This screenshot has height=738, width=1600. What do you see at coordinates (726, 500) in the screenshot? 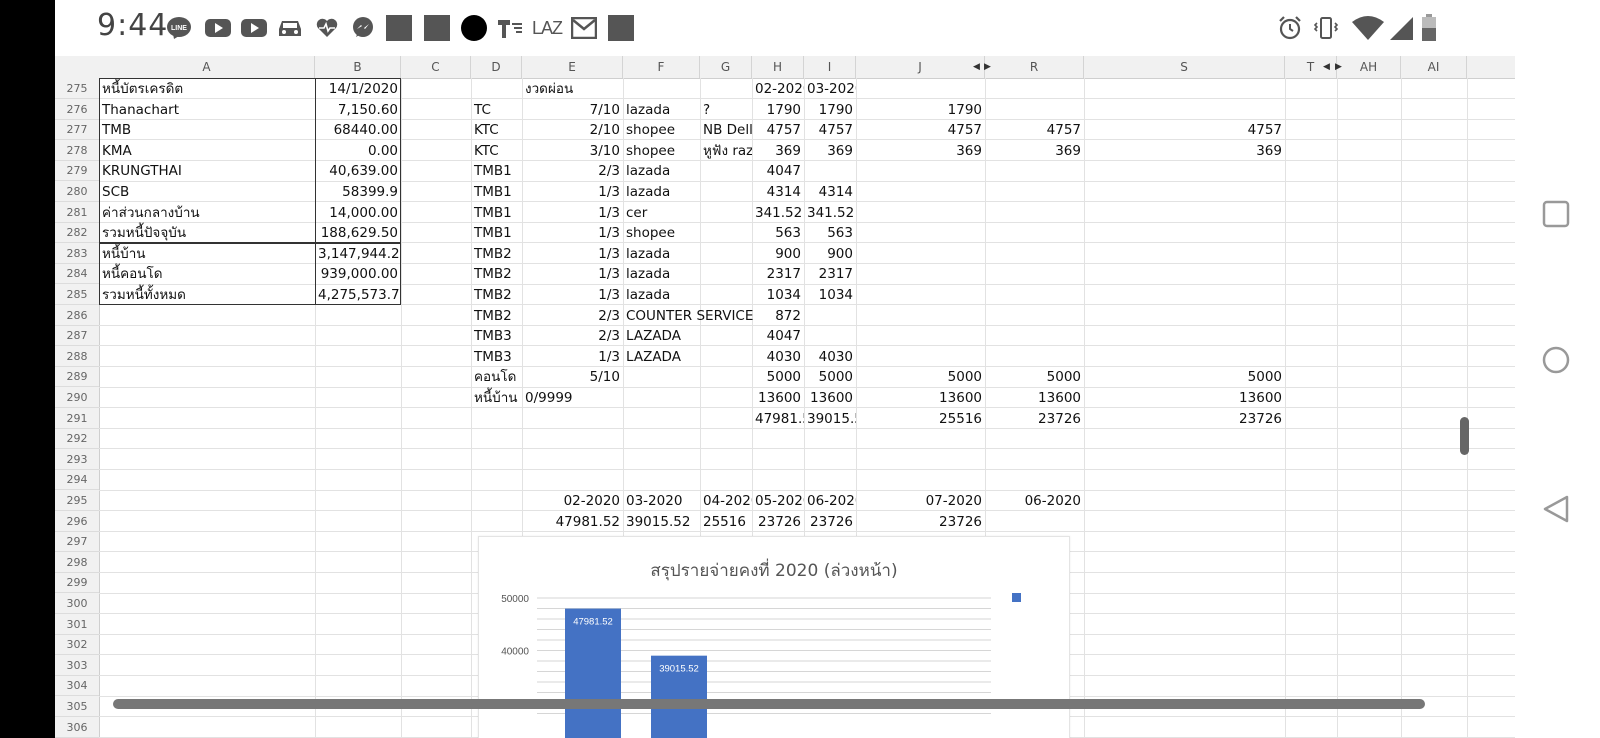
I see `cell-g295: 04-2020` at bounding box center [726, 500].